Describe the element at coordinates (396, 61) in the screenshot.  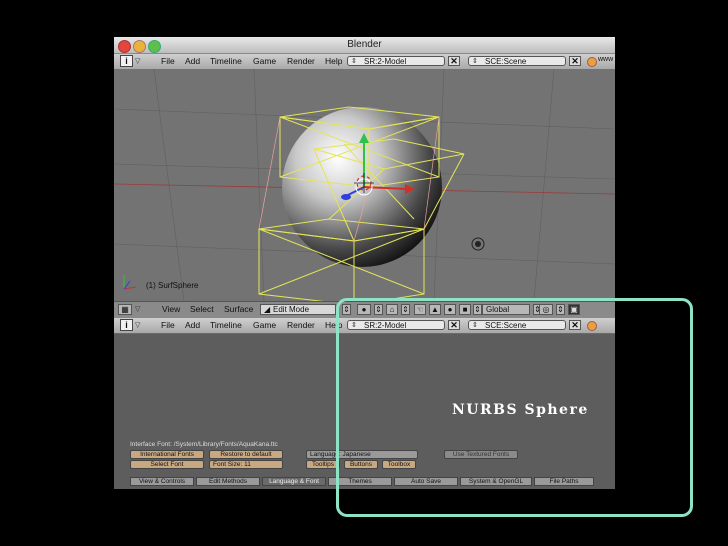
I see `screen-selector: ⇕ SR:2-Model` at that location.